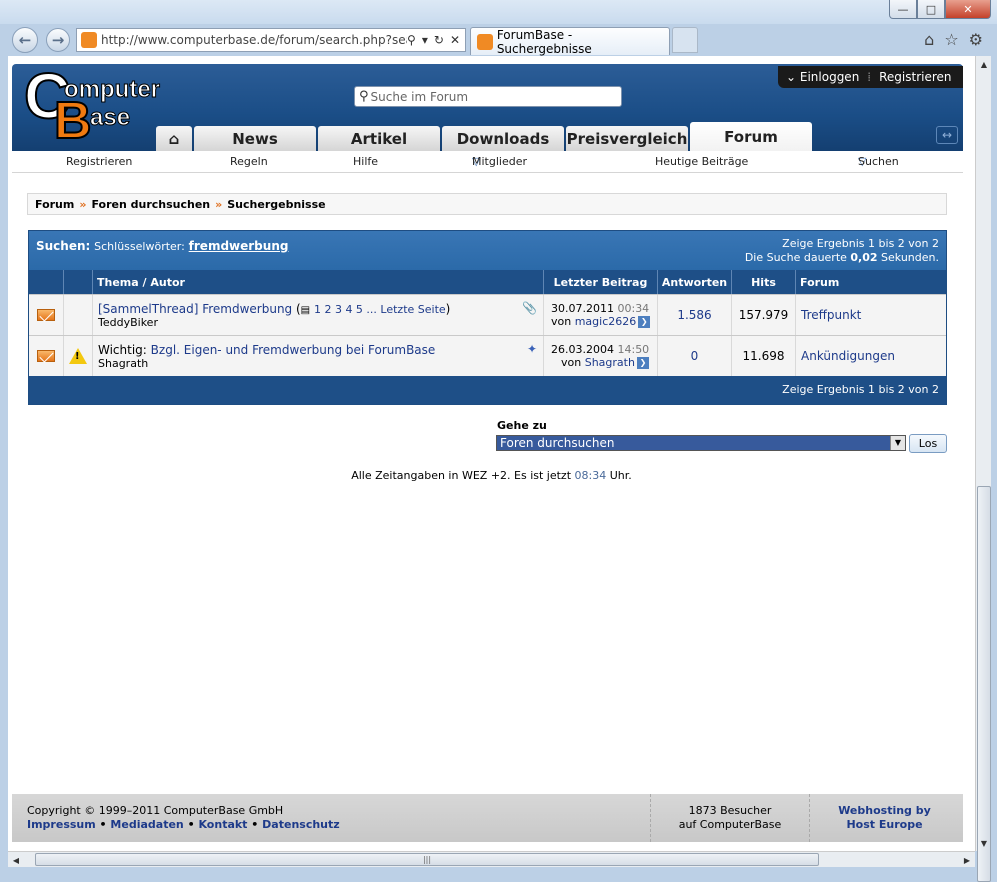 The width and height of the screenshot is (997, 882). I want to click on pin-icon: ✦, so click(531, 349).